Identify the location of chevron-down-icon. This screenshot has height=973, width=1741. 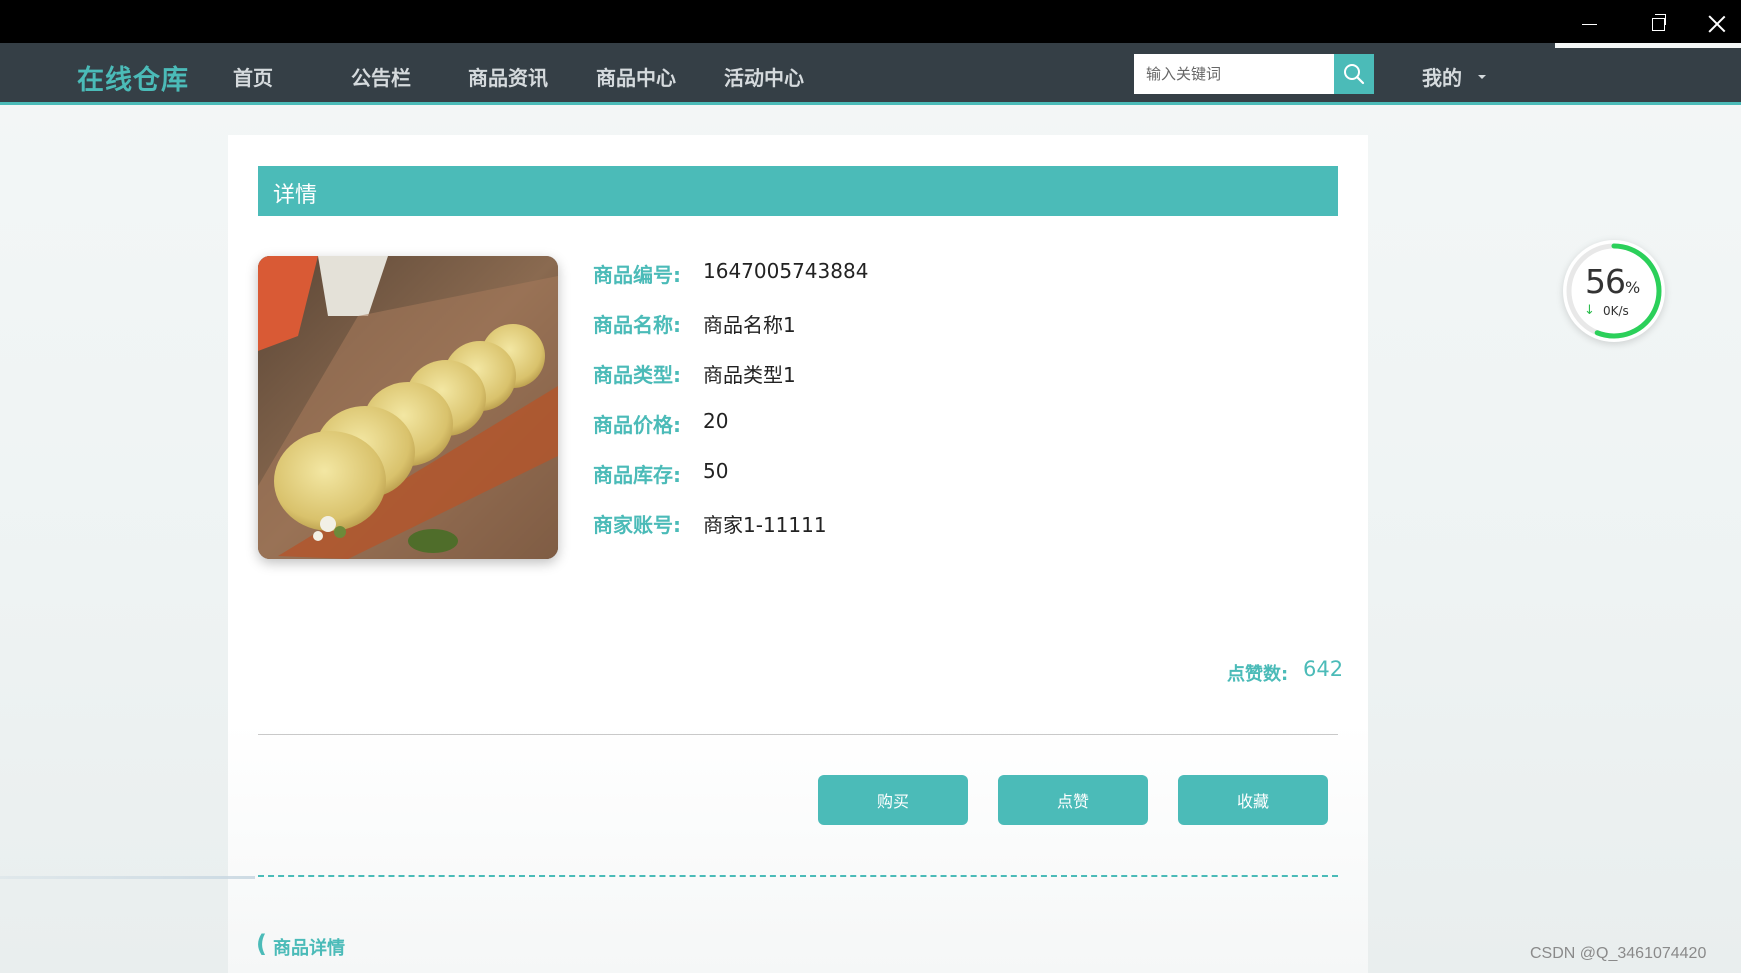
(1482, 77).